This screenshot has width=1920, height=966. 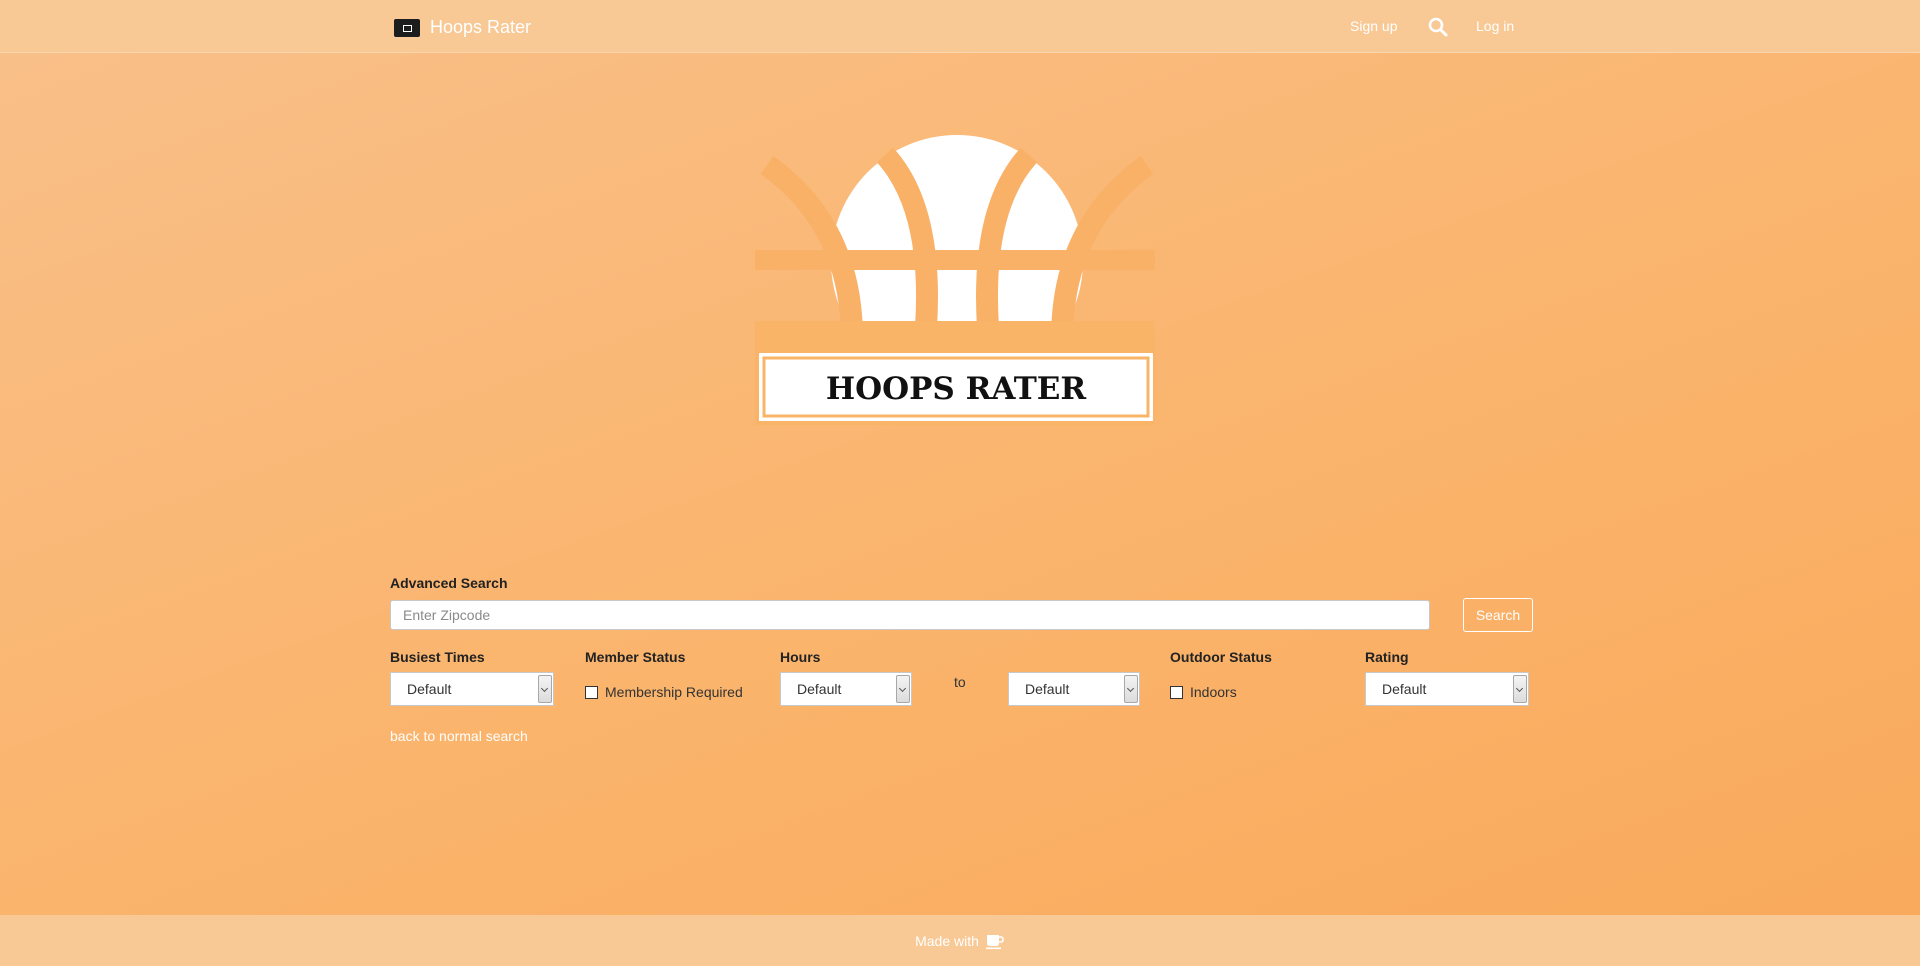 What do you see at coordinates (459, 736) in the screenshot?
I see `back-to-normal-search-link: back to normal search` at bounding box center [459, 736].